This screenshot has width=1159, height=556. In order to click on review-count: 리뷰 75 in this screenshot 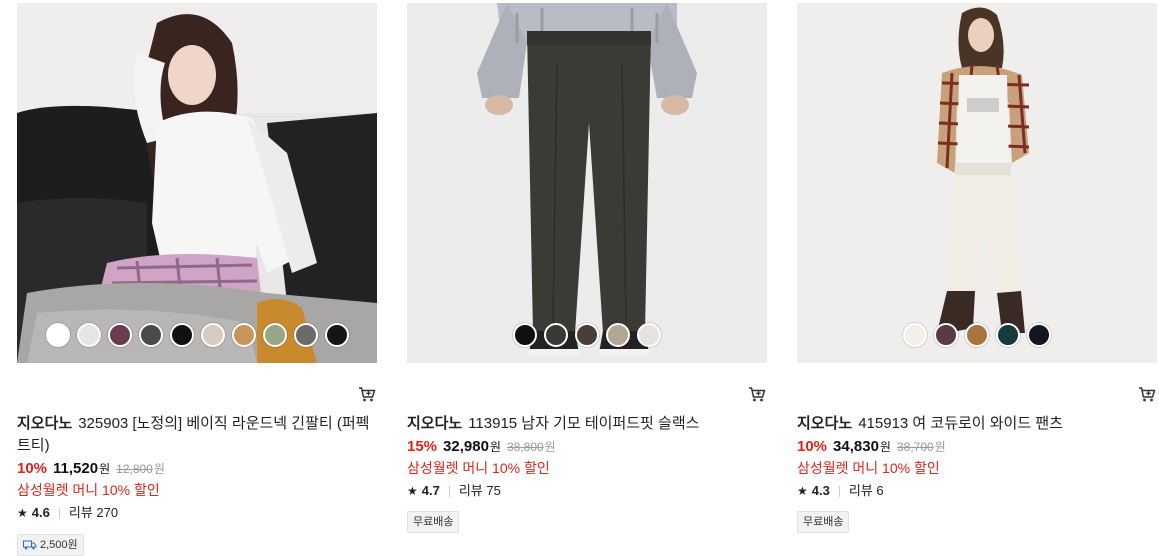, I will do `click(479, 490)`.